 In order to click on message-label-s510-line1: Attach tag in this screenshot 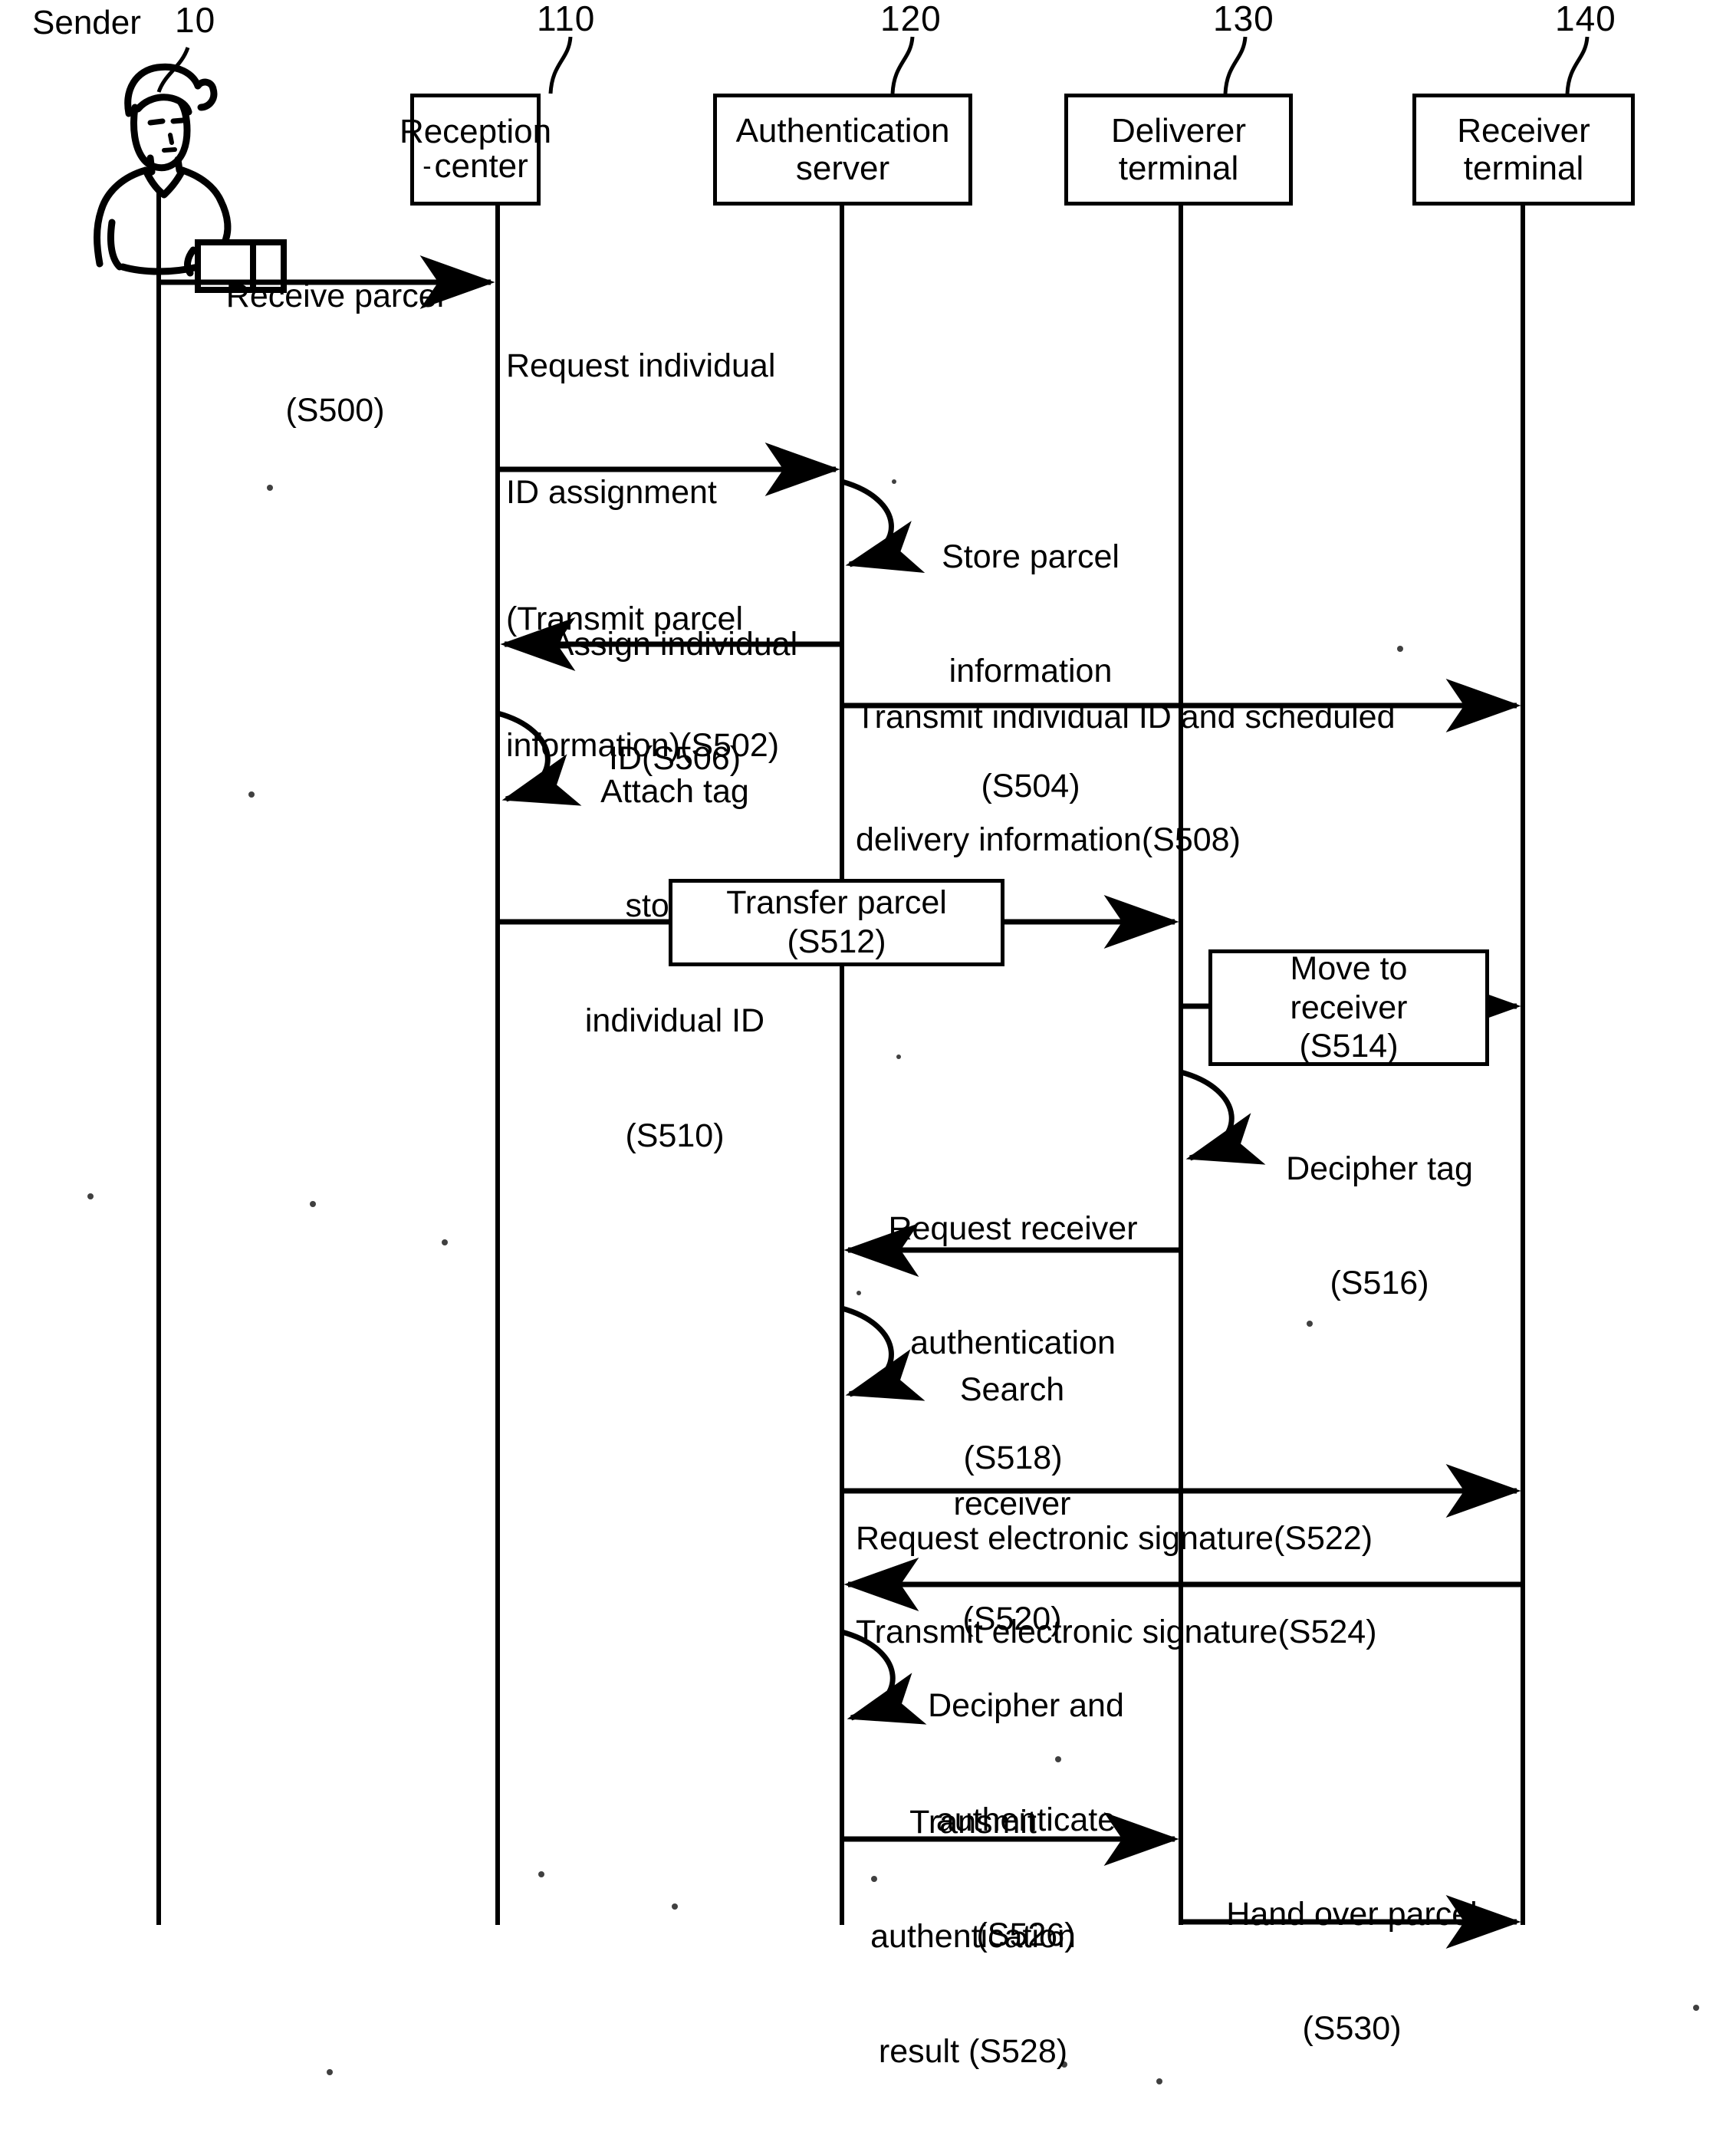, I will do `click(674, 791)`.